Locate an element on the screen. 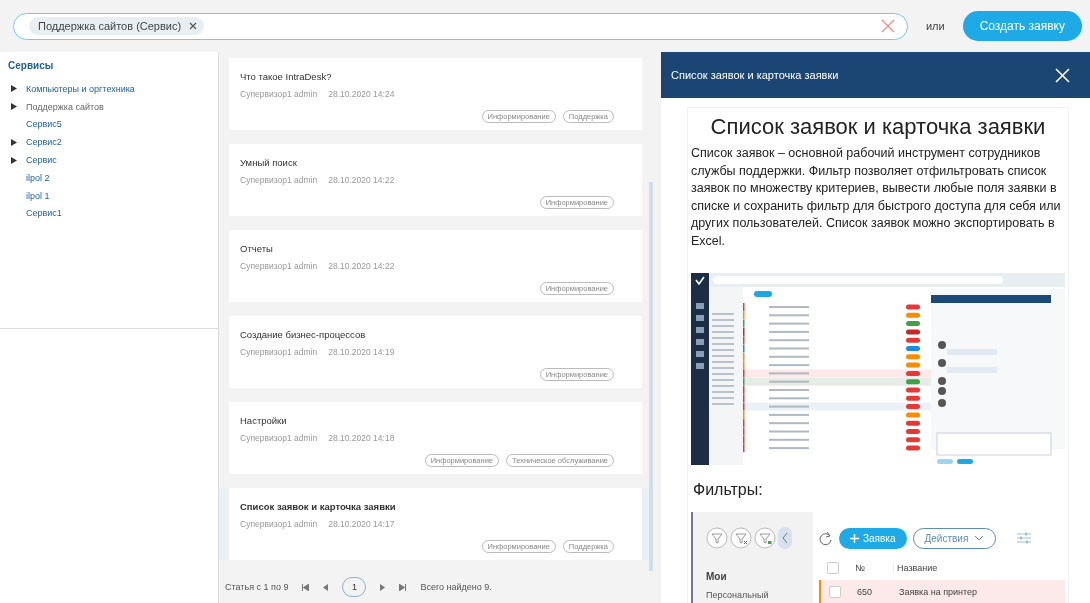 Image resolution: width=1090 pixels, height=603 pixels. article-date: 28.10.2020 14:17 is located at coordinates (361, 524).